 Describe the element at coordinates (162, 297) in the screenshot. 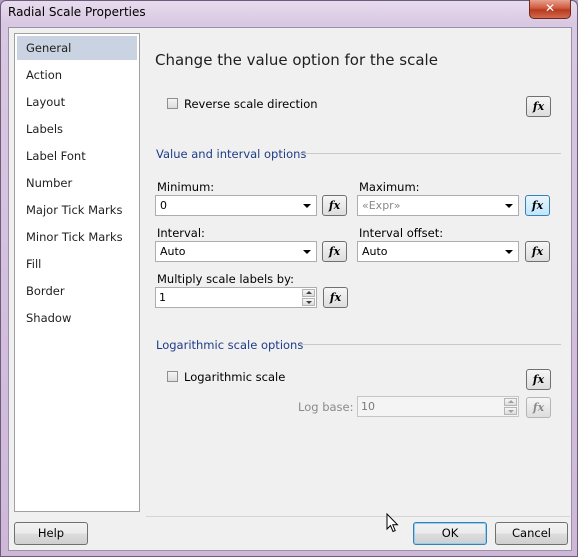

I see `multiply-value: 1` at that location.